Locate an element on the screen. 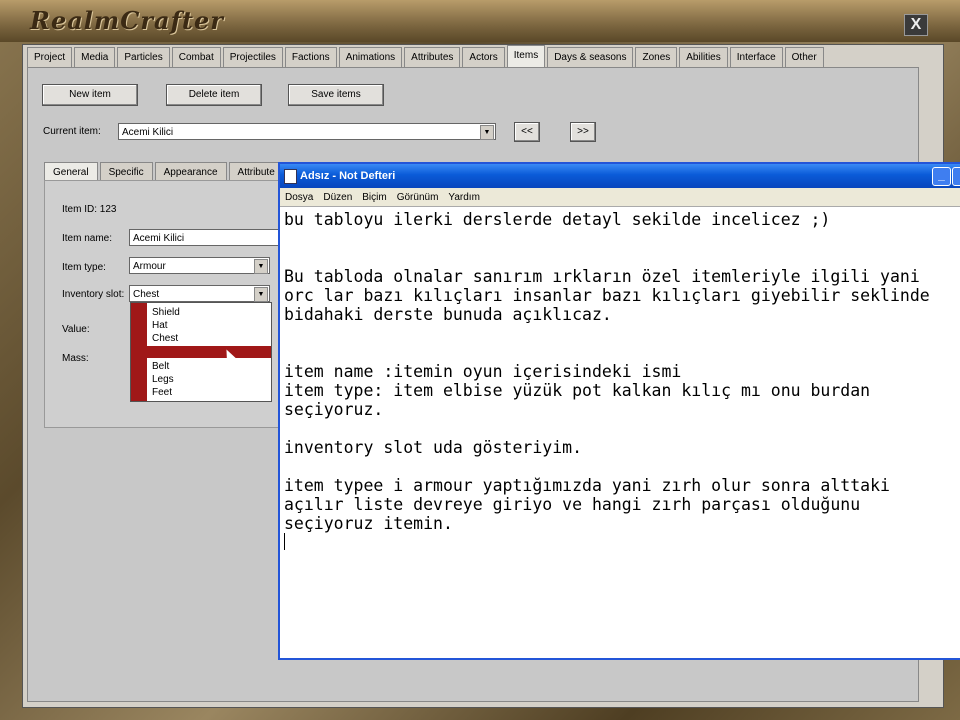  current-item-value: Acemi Kilici is located at coordinates (148, 132).